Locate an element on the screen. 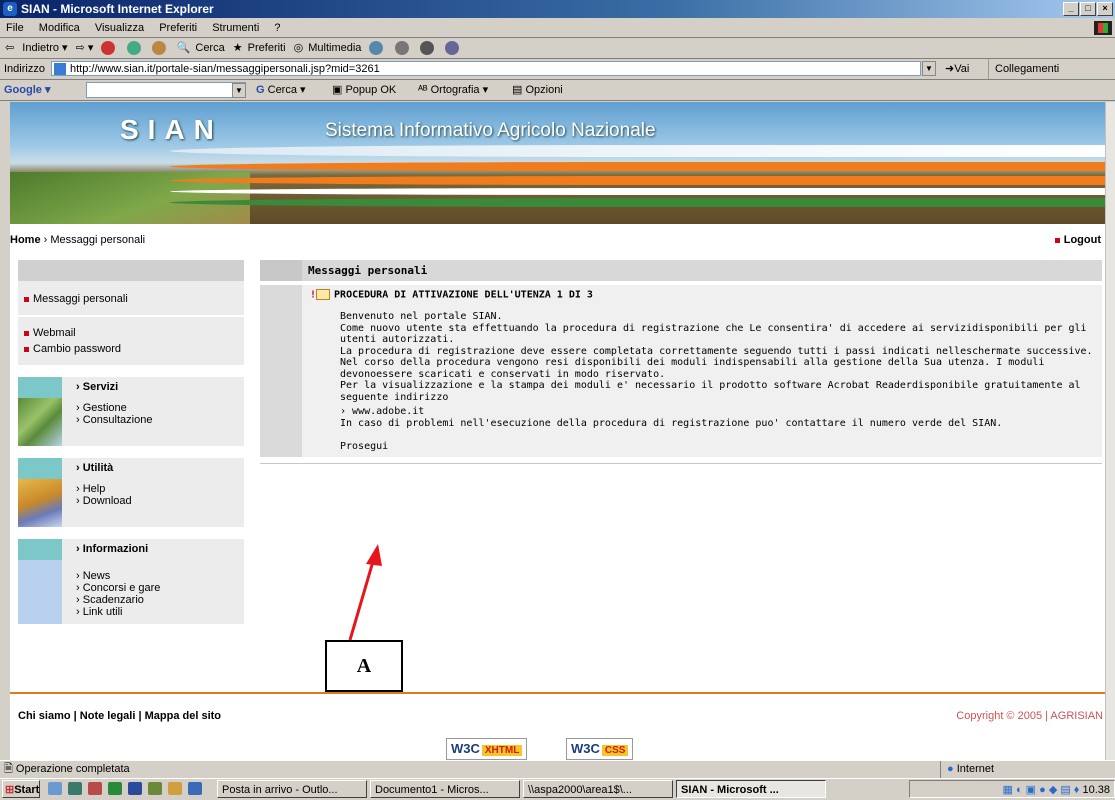 Image resolution: width=1115 pixels, height=800 pixels. sidebar-item-link-utili: › Link utili is located at coordinates (160, 612).